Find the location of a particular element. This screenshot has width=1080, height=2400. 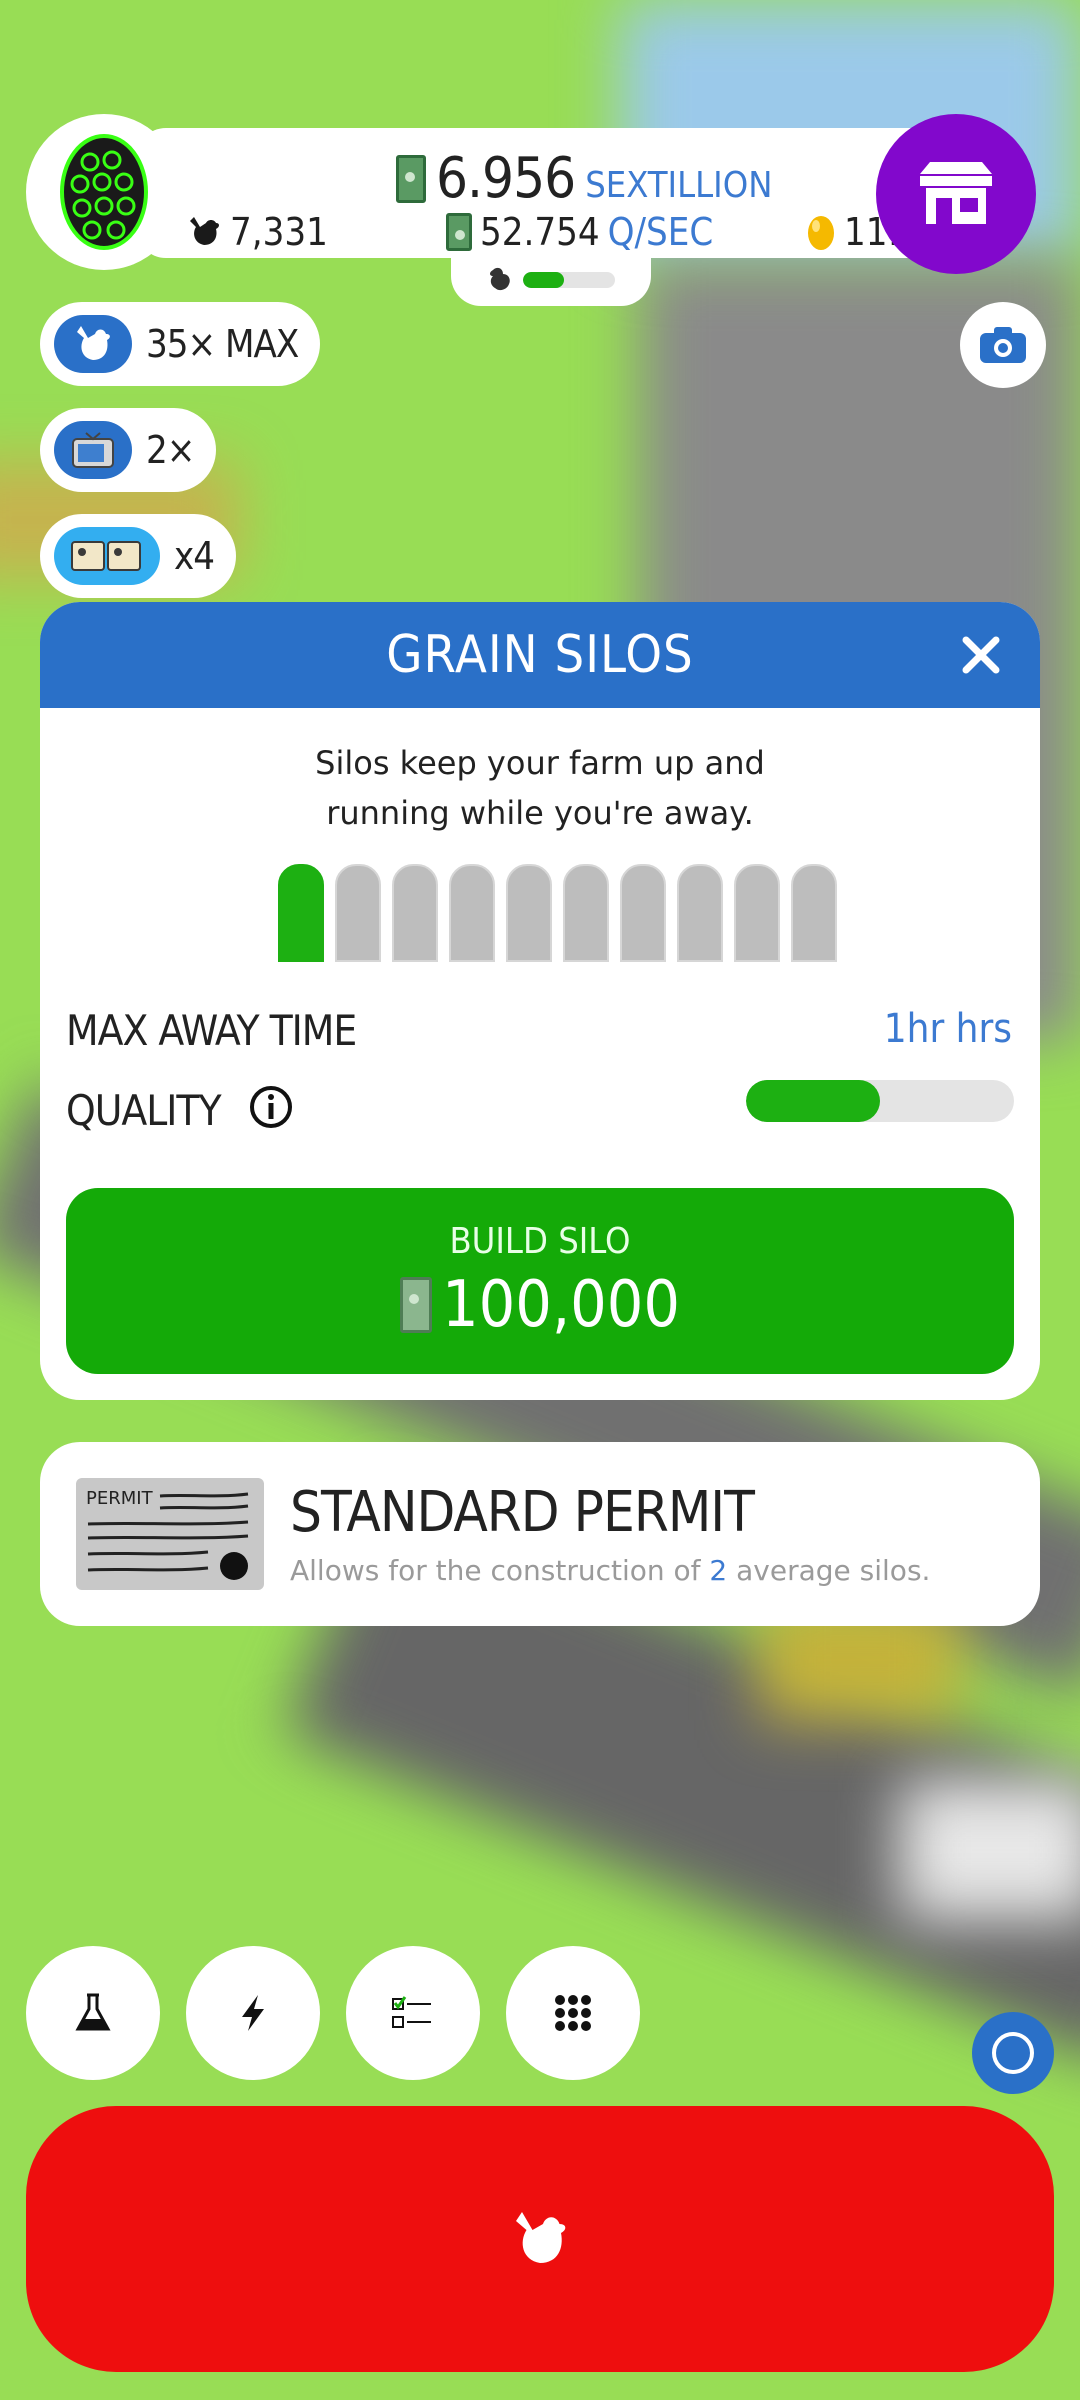

egg-badge is located at coordinates (104, 192).